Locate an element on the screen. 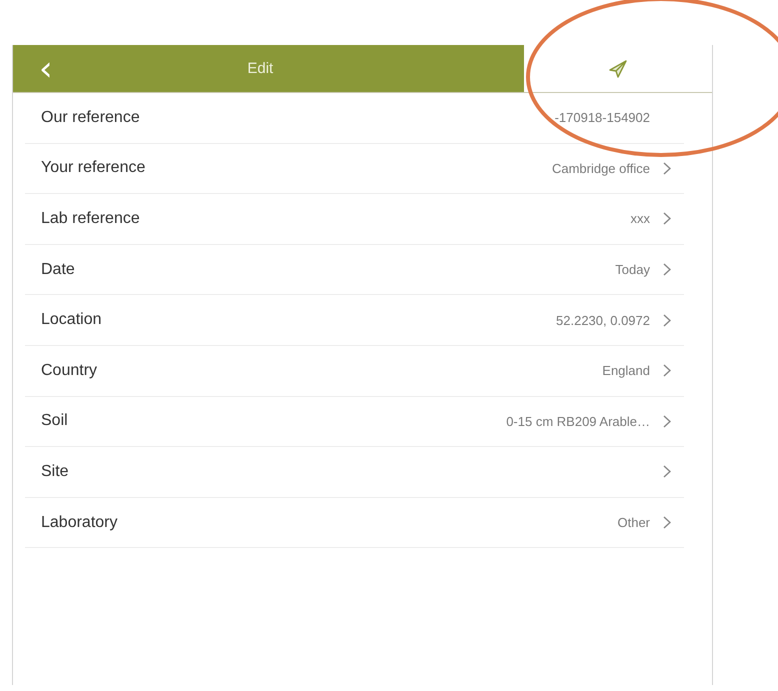 The width and height of the screenshot is (778, 691). field-value: 52.2230, 0.0972 is located at coordinates (603, 320).